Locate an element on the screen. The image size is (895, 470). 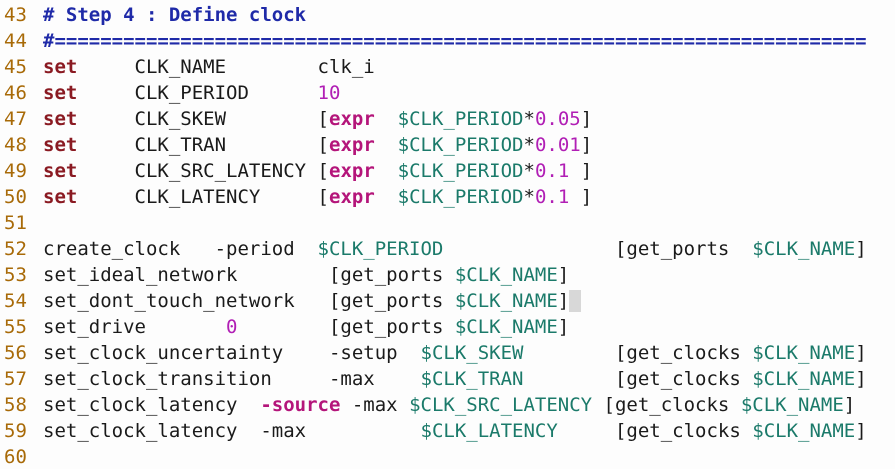
plain-token: -max is located at coordinates (375, 405).